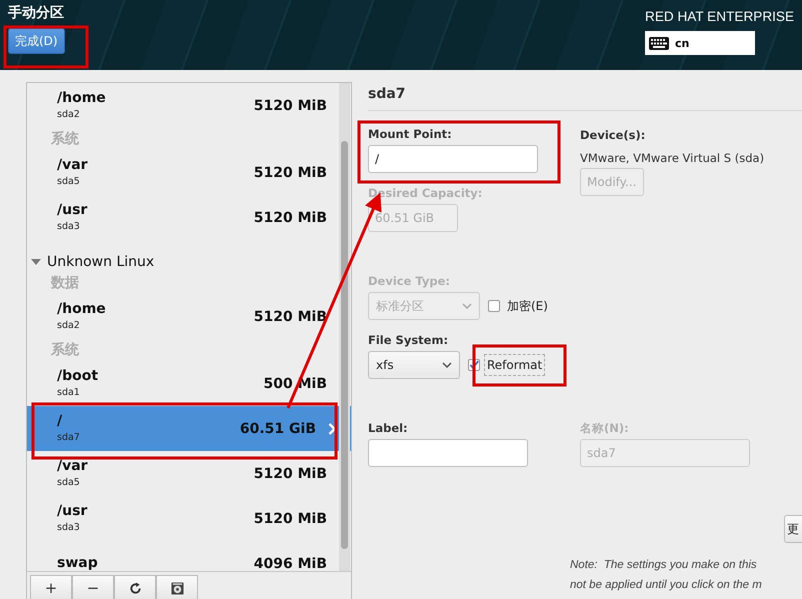 The height and width of the screenshot is (599, 802). What do you see at coordinates (36, 262) in the screenshot?
I see `expander-icon` at bounding box center [36, 262].